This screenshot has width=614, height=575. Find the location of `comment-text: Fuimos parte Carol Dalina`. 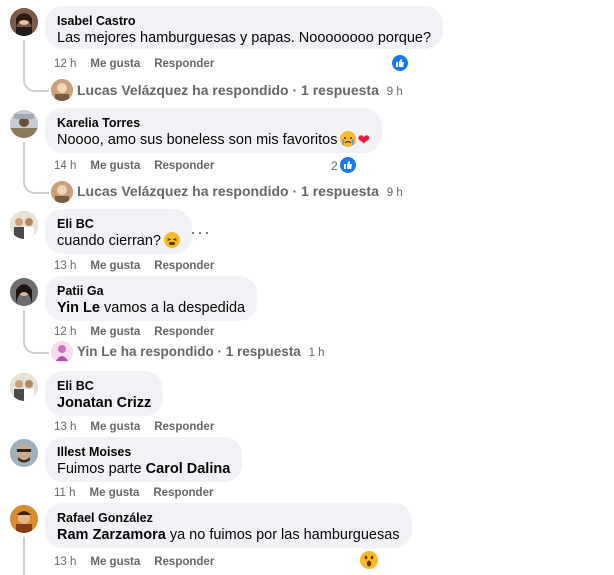

comment-text: Fuimos parte Carol Dalina is located at coordinates (143, 469).